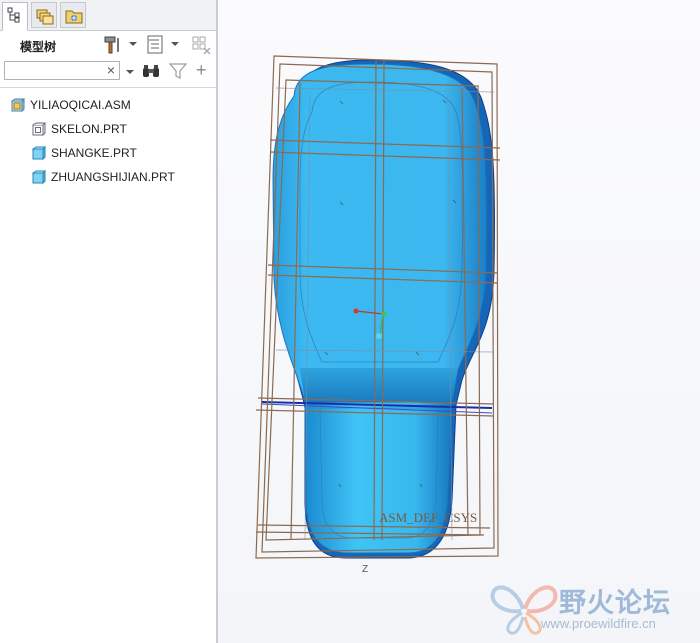  What do you see at coordinates (378, 477) in the screenshot?
I see `body-lower-shape` at bounding box center [378, 477].